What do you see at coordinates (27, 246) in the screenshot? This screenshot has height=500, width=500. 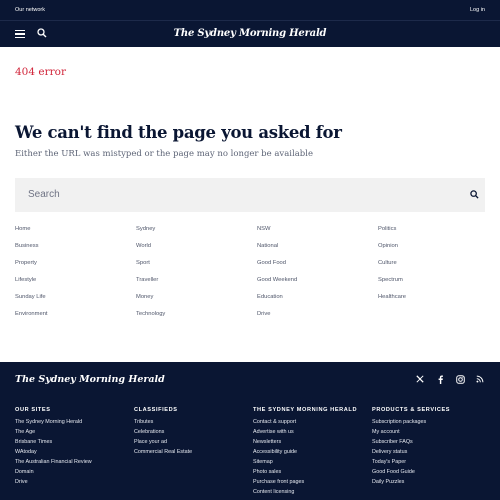 I see `section-link: Business` at bounding box center [27, 246].